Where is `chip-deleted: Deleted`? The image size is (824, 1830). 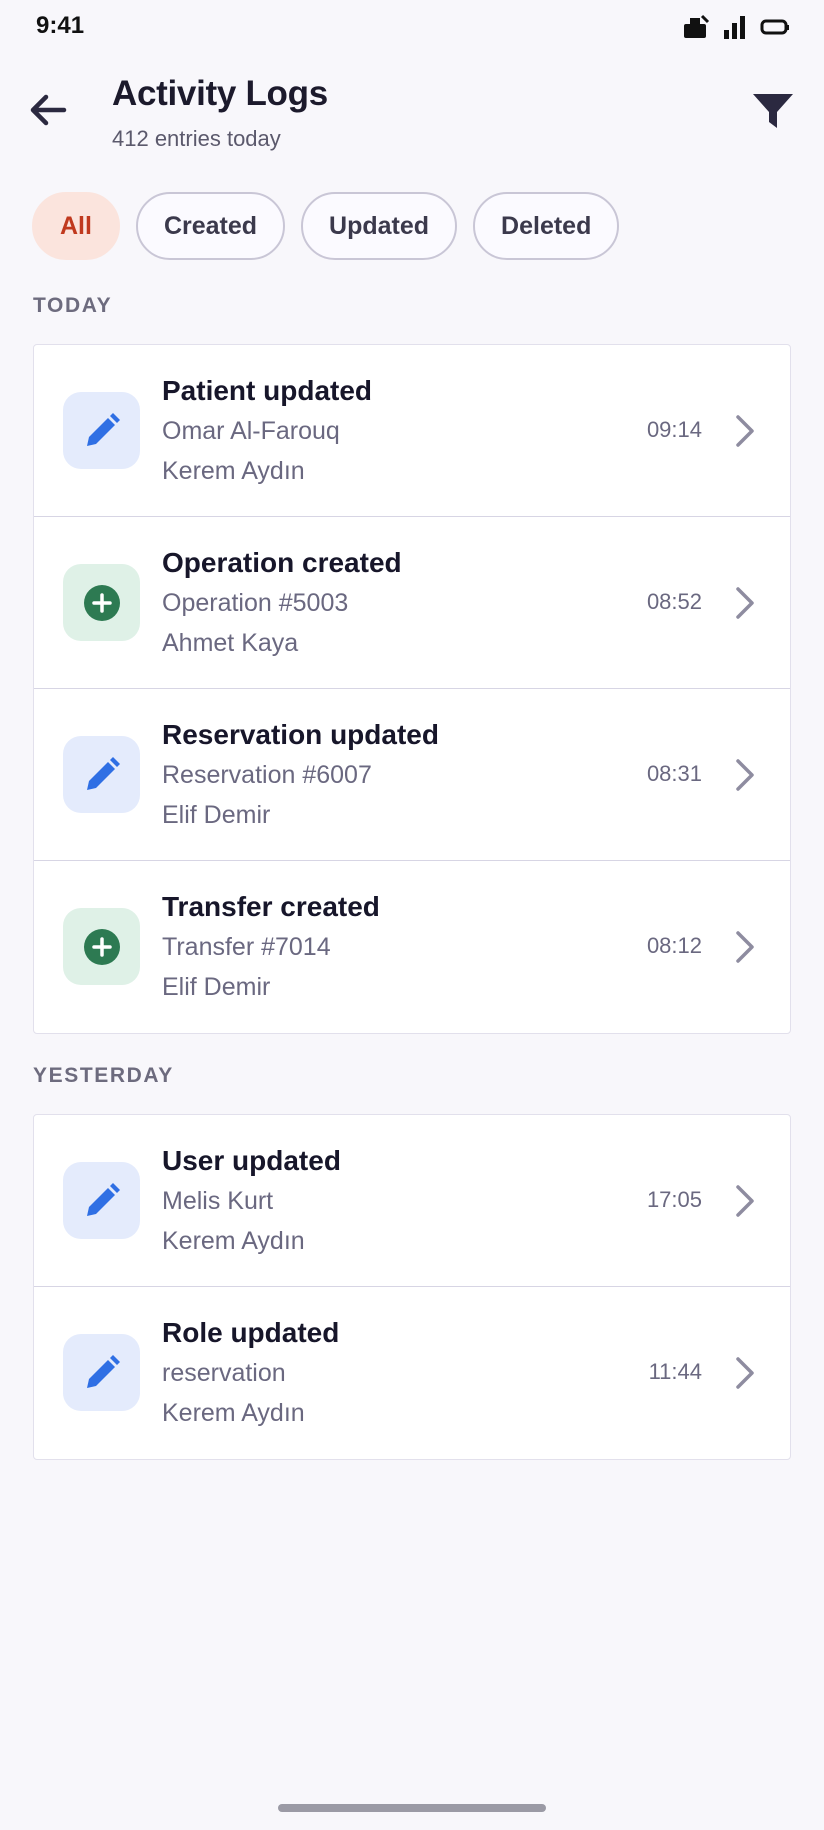
chip-deleted: Deleted is located at coordinates (546, 226).